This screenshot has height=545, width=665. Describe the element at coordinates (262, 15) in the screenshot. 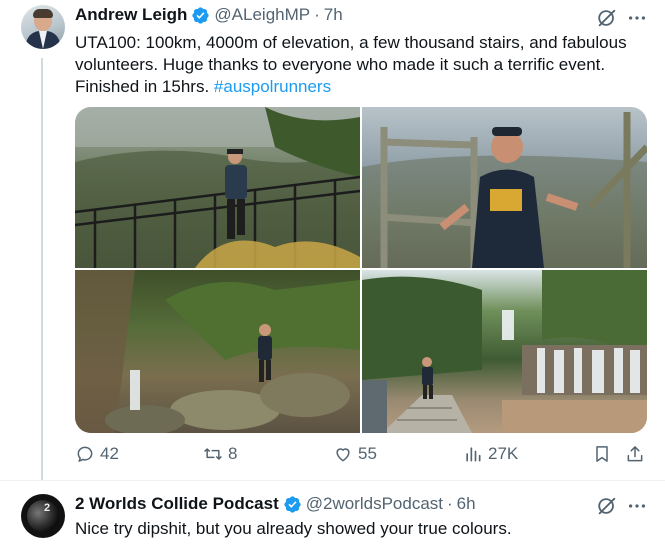

I see `author-handle: @ALeighMP` at that location.